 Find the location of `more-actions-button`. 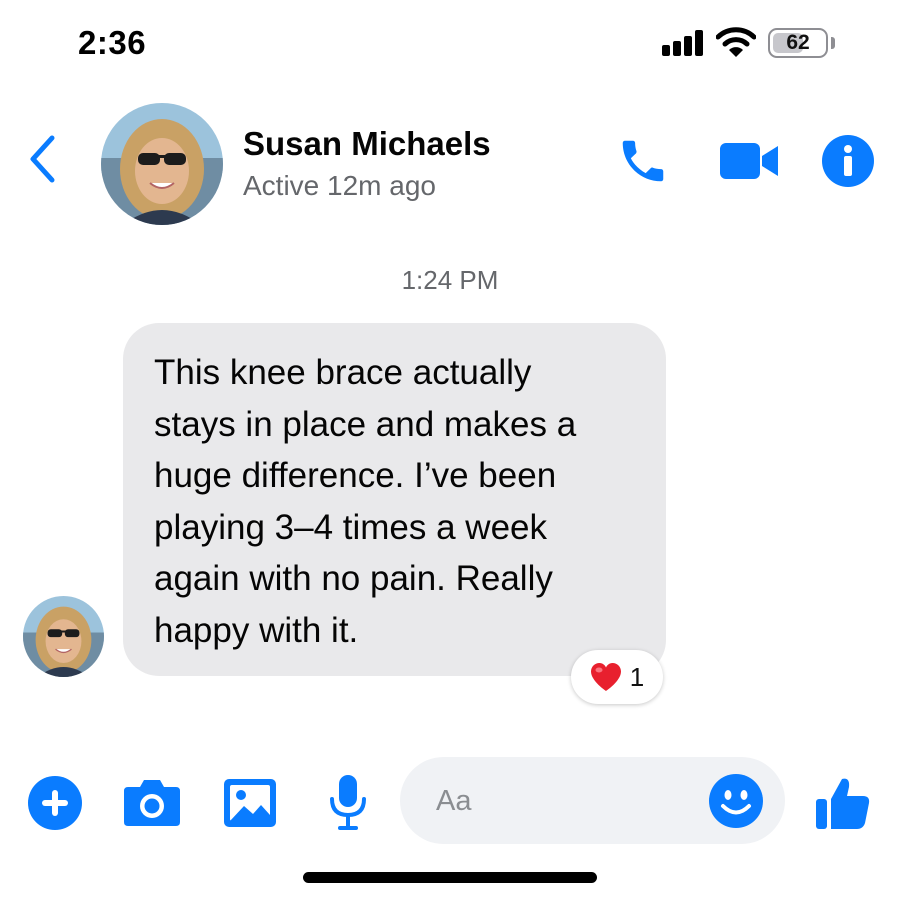

more-actions-button is located at coordinates (55, 803).